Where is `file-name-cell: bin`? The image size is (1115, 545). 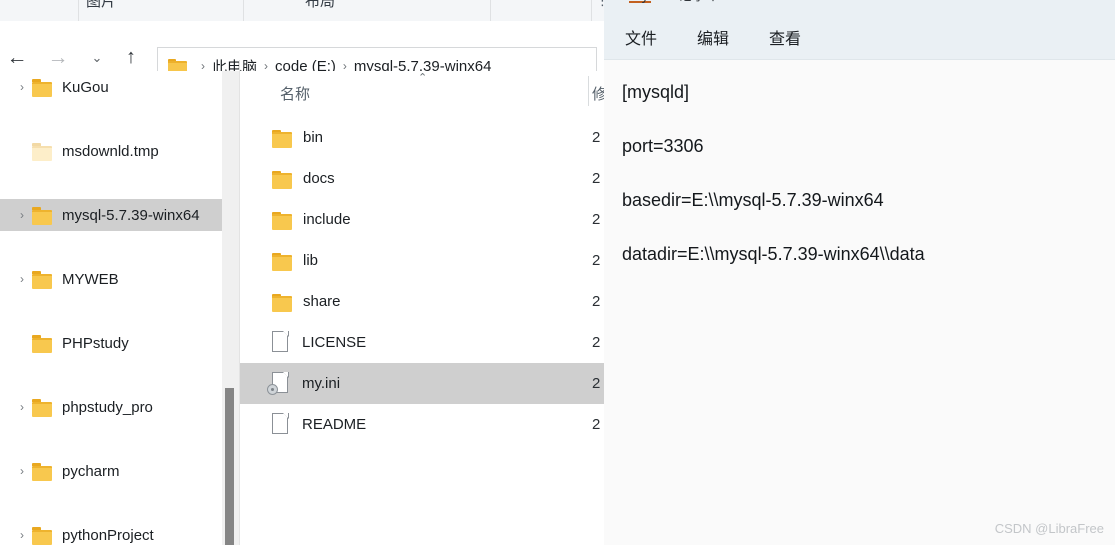
file-name-cell: bin is located at coordinates (313, 137).